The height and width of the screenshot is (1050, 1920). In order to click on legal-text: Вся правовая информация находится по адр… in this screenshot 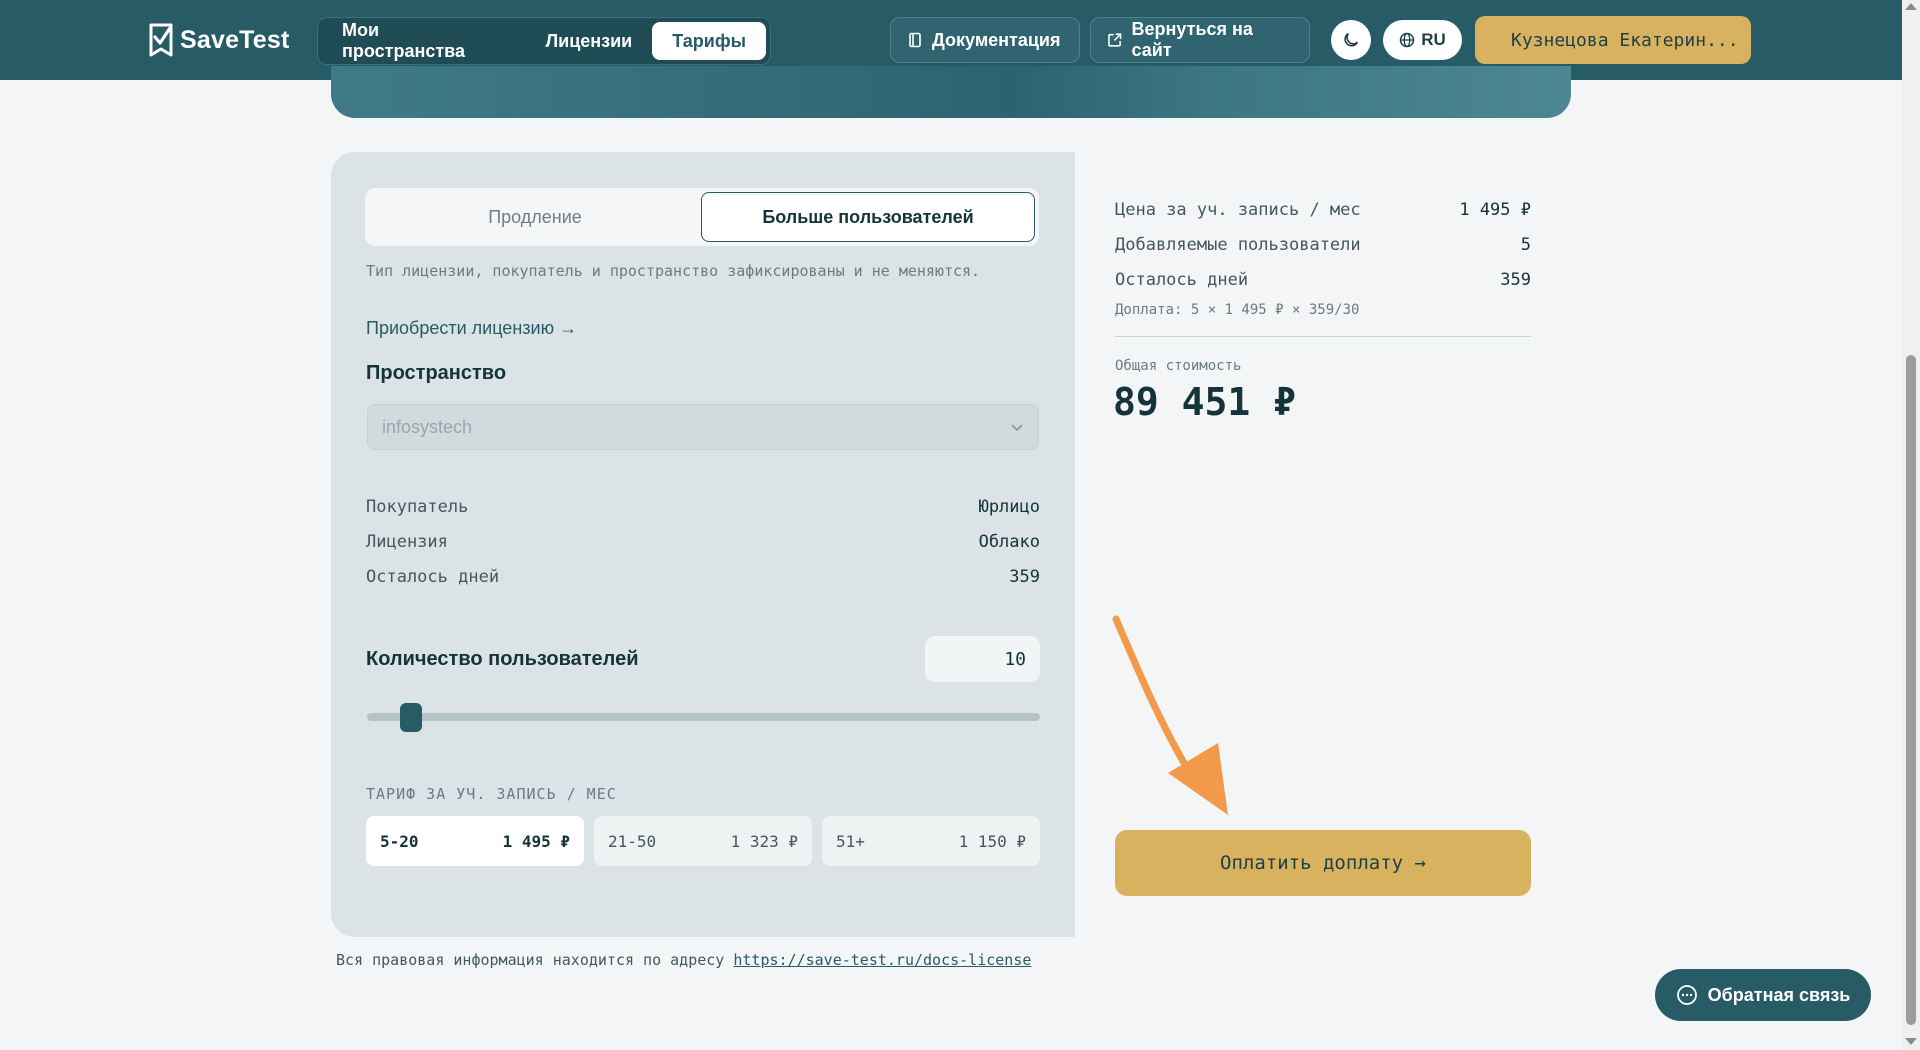, I will do `click(530, 960)`.